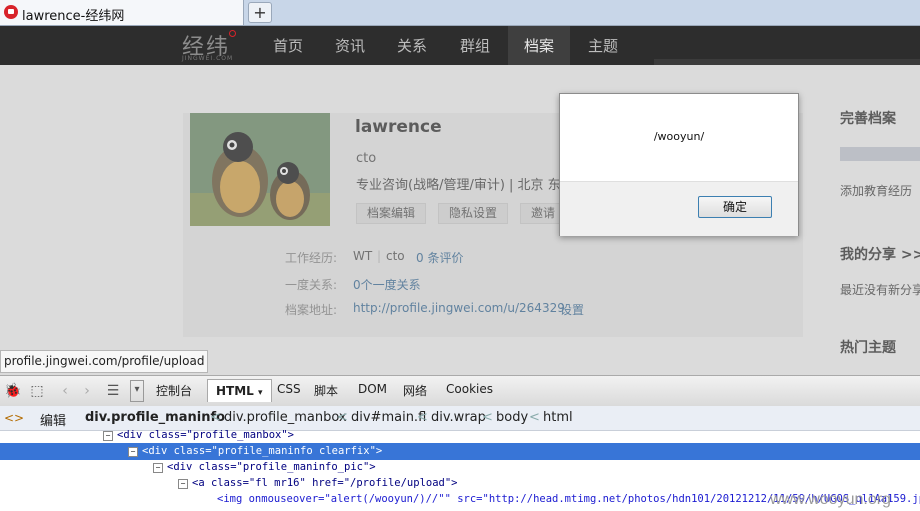 The image size is (920, 511). I want to click on logo-subtext: JINGWEI.COM, so click(208, 58).